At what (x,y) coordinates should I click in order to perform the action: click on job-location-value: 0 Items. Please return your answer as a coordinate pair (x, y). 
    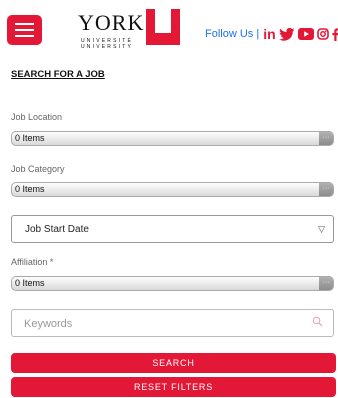
    Looking at the image, I should click on (30, 138).